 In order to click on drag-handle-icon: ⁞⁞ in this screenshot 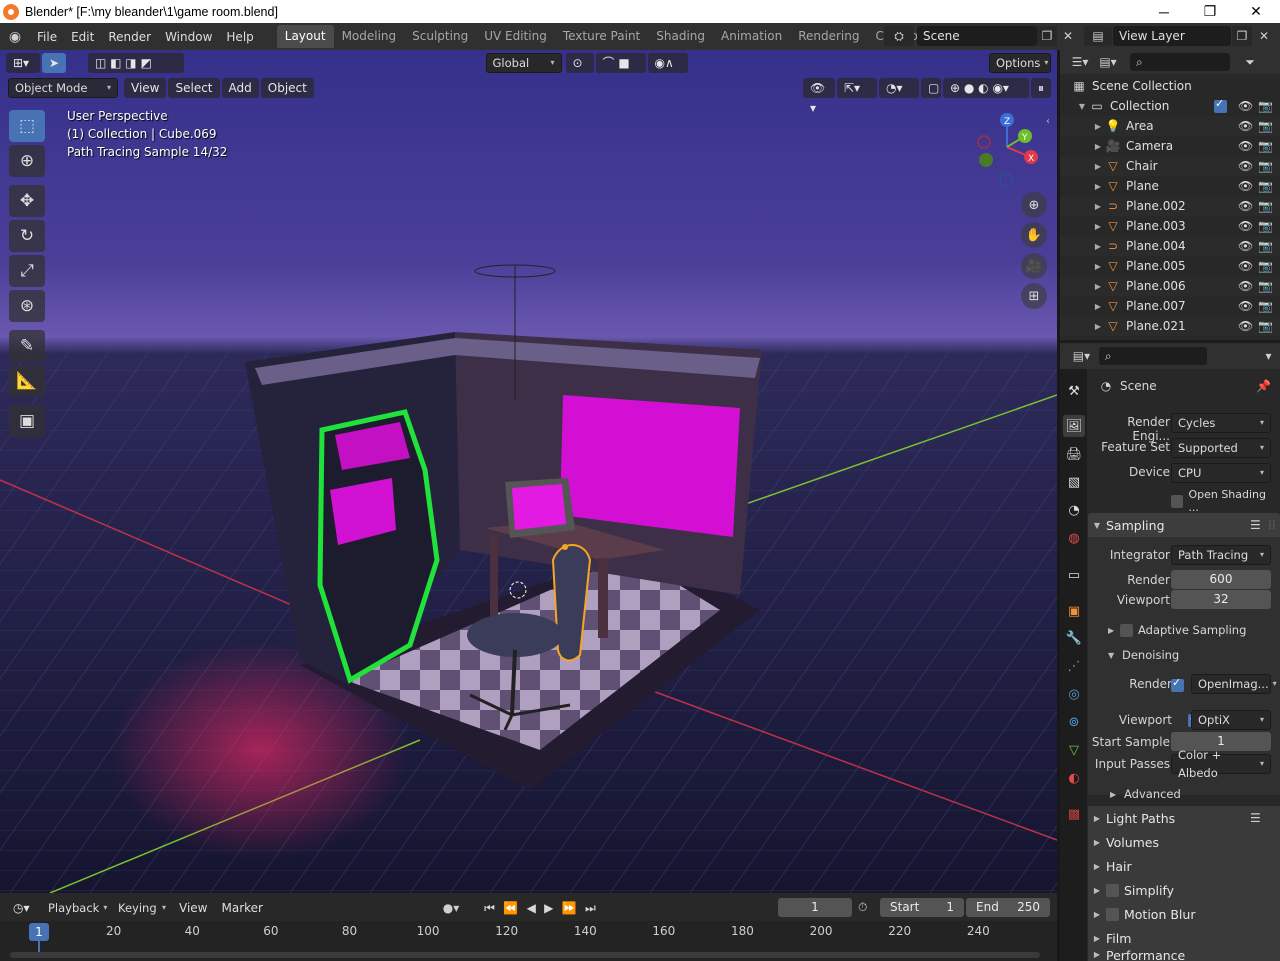, I will do `click(1272, 525)`.